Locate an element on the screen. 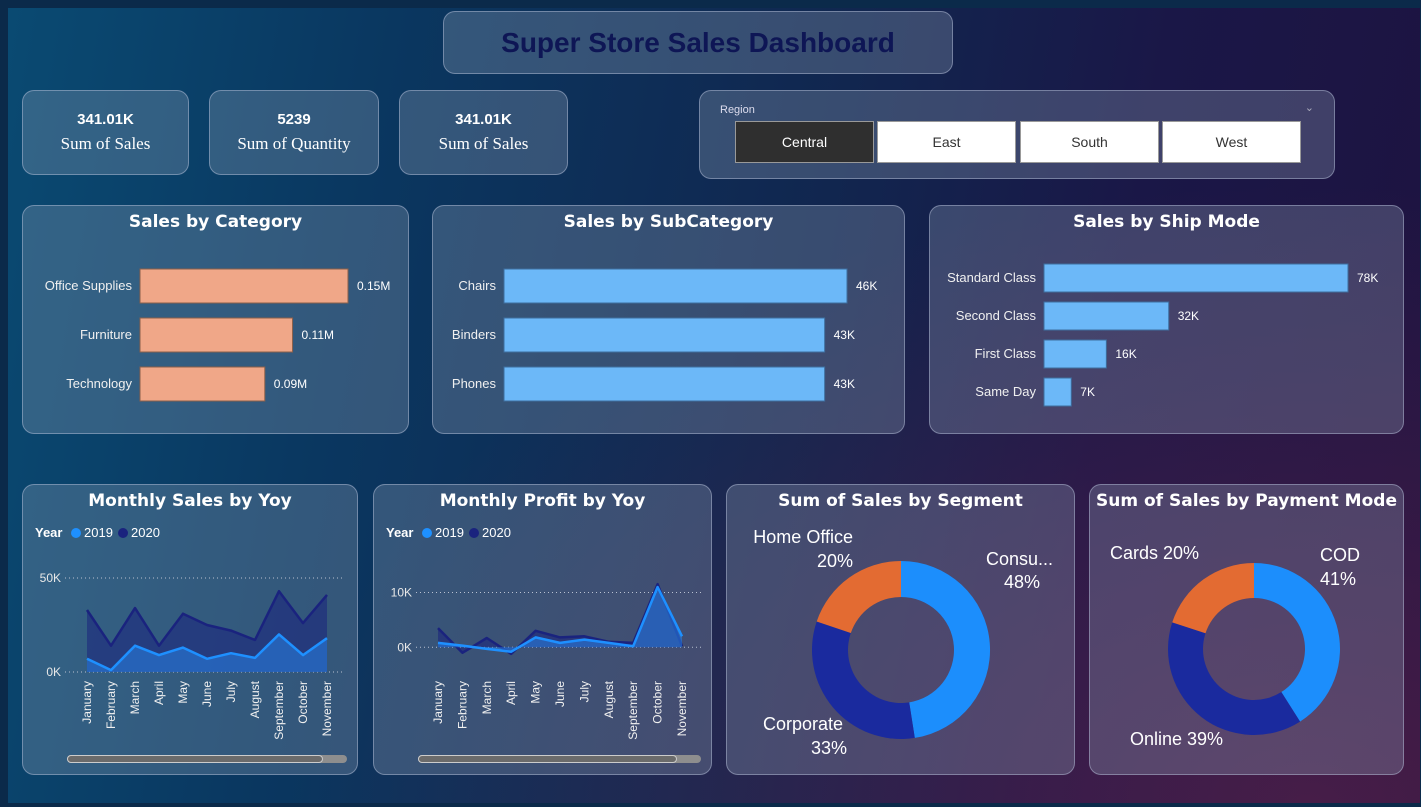 The width and height of the screenshot is (1421, 807). x-tick-label: October is located at coordinates (658, 702).